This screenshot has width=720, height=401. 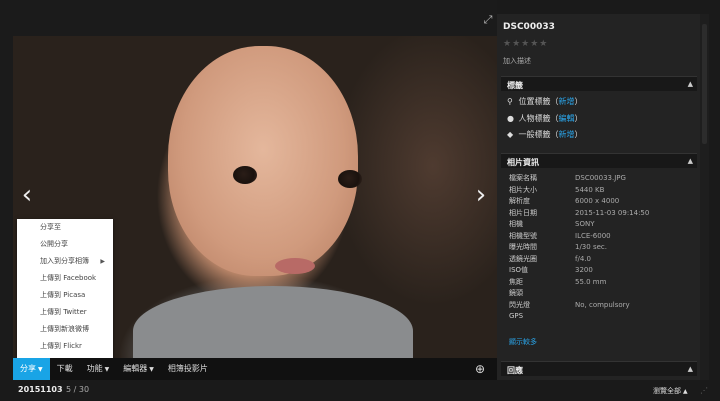 What do you see at coordinates (590, 189) in the screenshot?
I see `info-value: 5440 KB` at bounding box center [590, 189].